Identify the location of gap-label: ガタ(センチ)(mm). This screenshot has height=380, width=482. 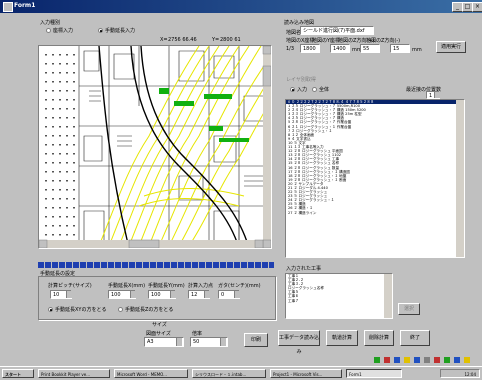
(239, 286).